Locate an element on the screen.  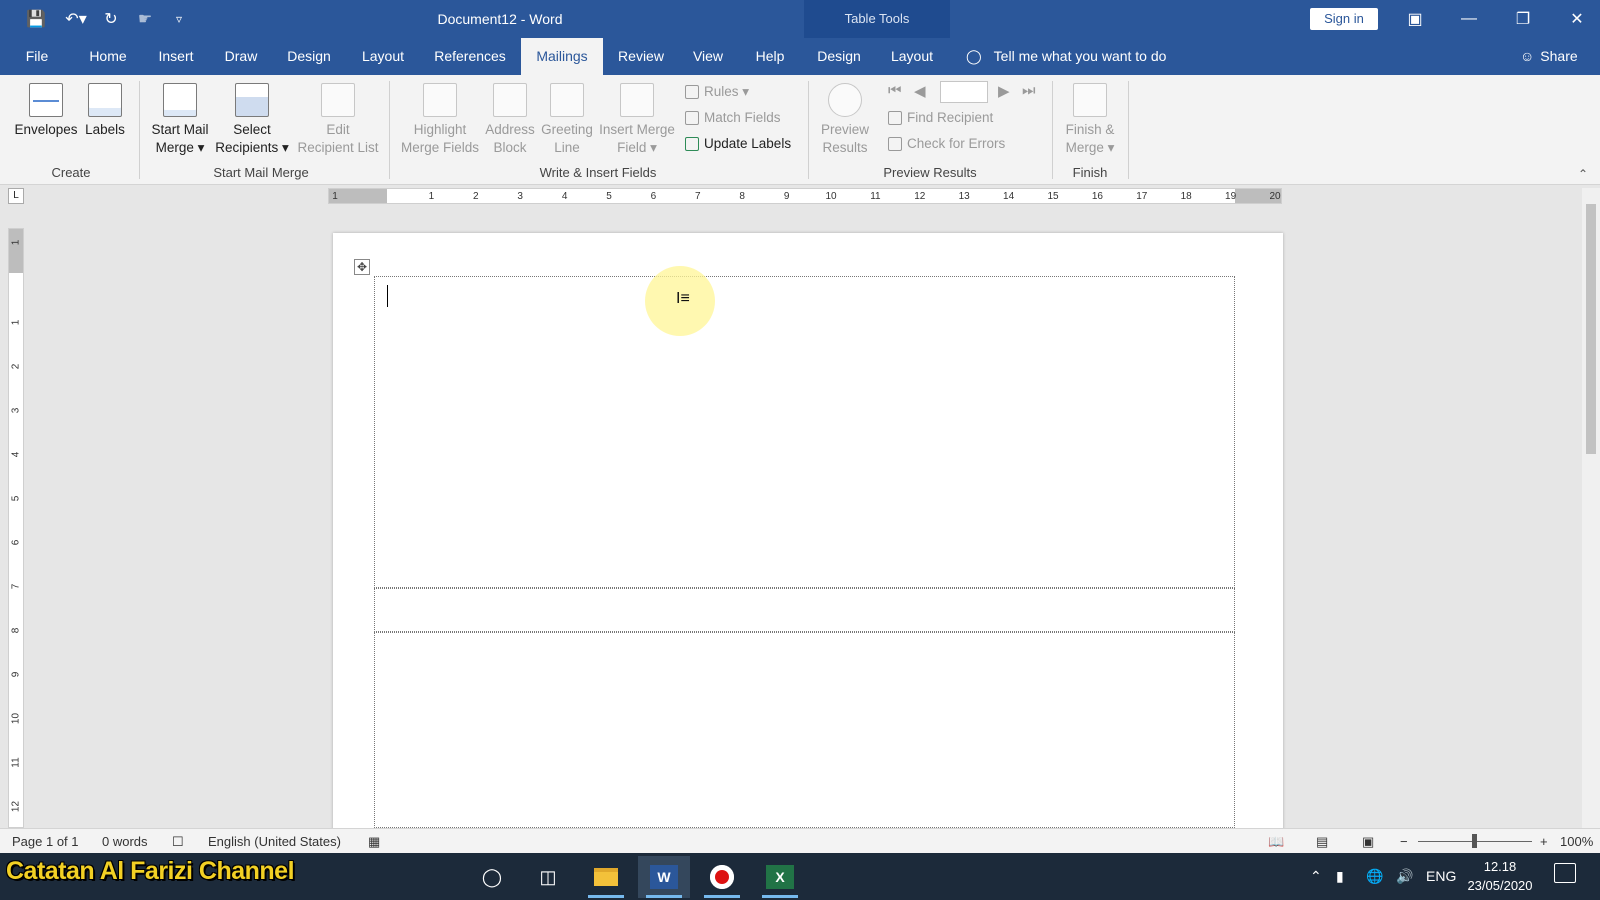
finish-line1: Finish & is located at coordinates (1090, 129).